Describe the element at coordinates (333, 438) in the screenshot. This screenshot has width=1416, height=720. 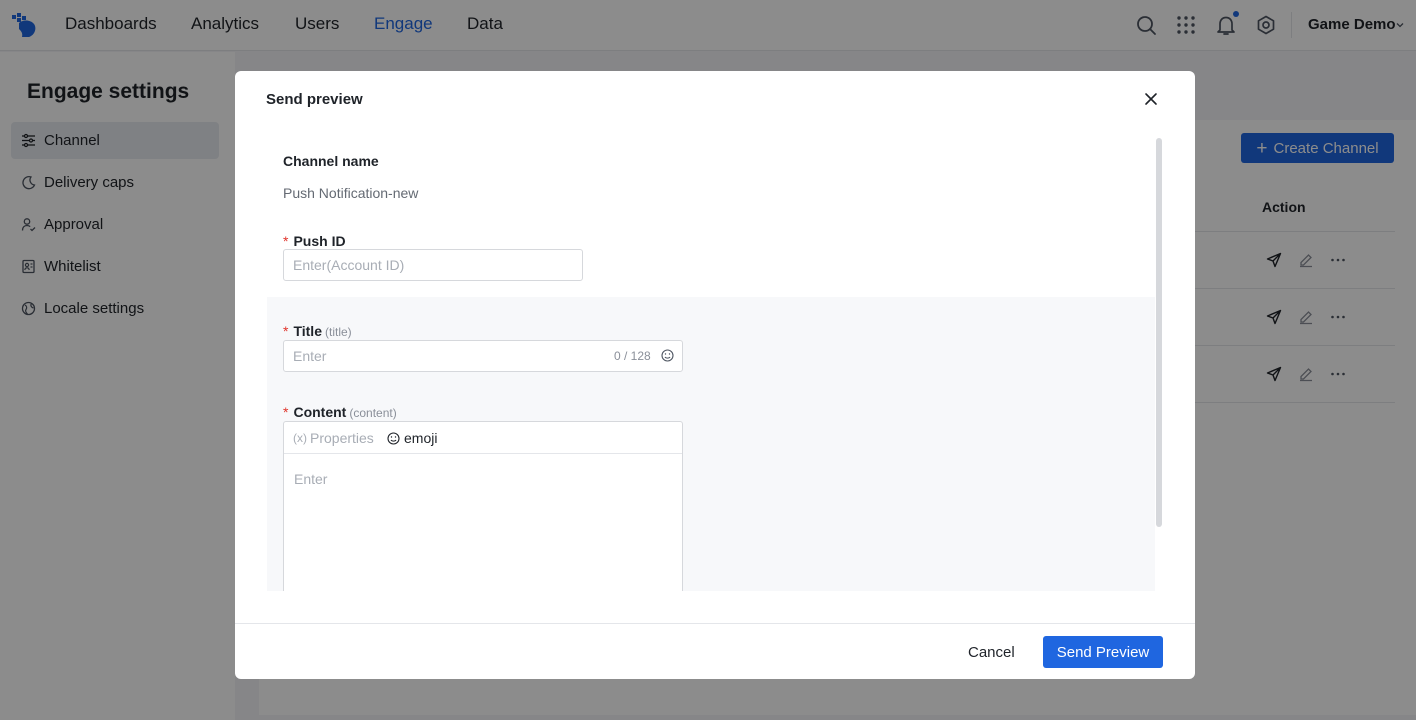
I see `properties-button: (x) Properties` at that location.